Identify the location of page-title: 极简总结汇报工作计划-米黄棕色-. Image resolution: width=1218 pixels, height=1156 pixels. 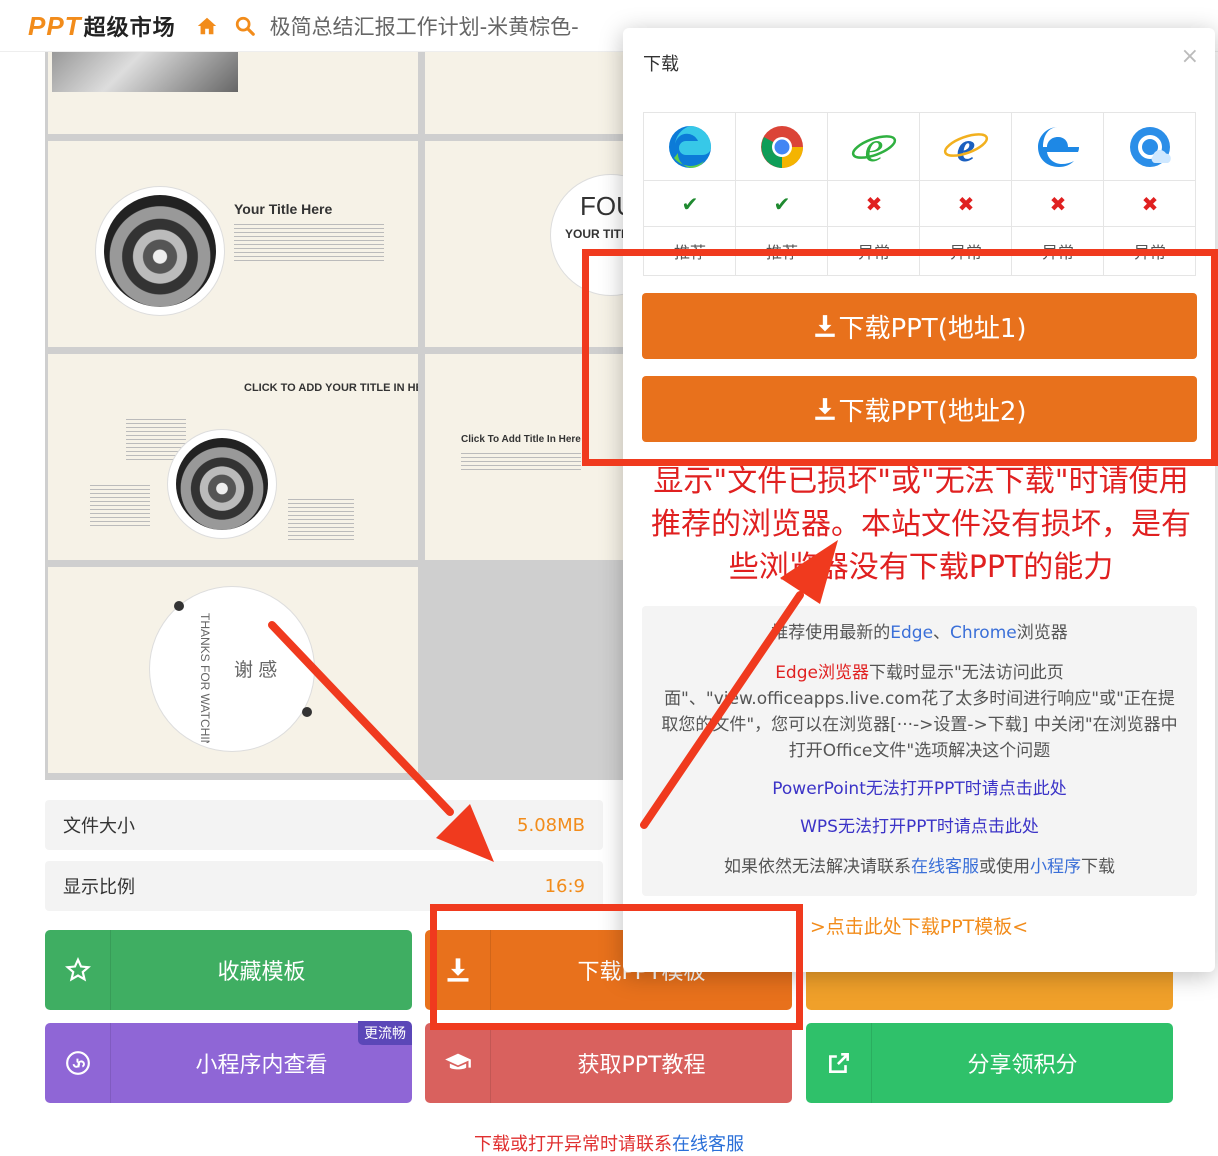
(424, 26).